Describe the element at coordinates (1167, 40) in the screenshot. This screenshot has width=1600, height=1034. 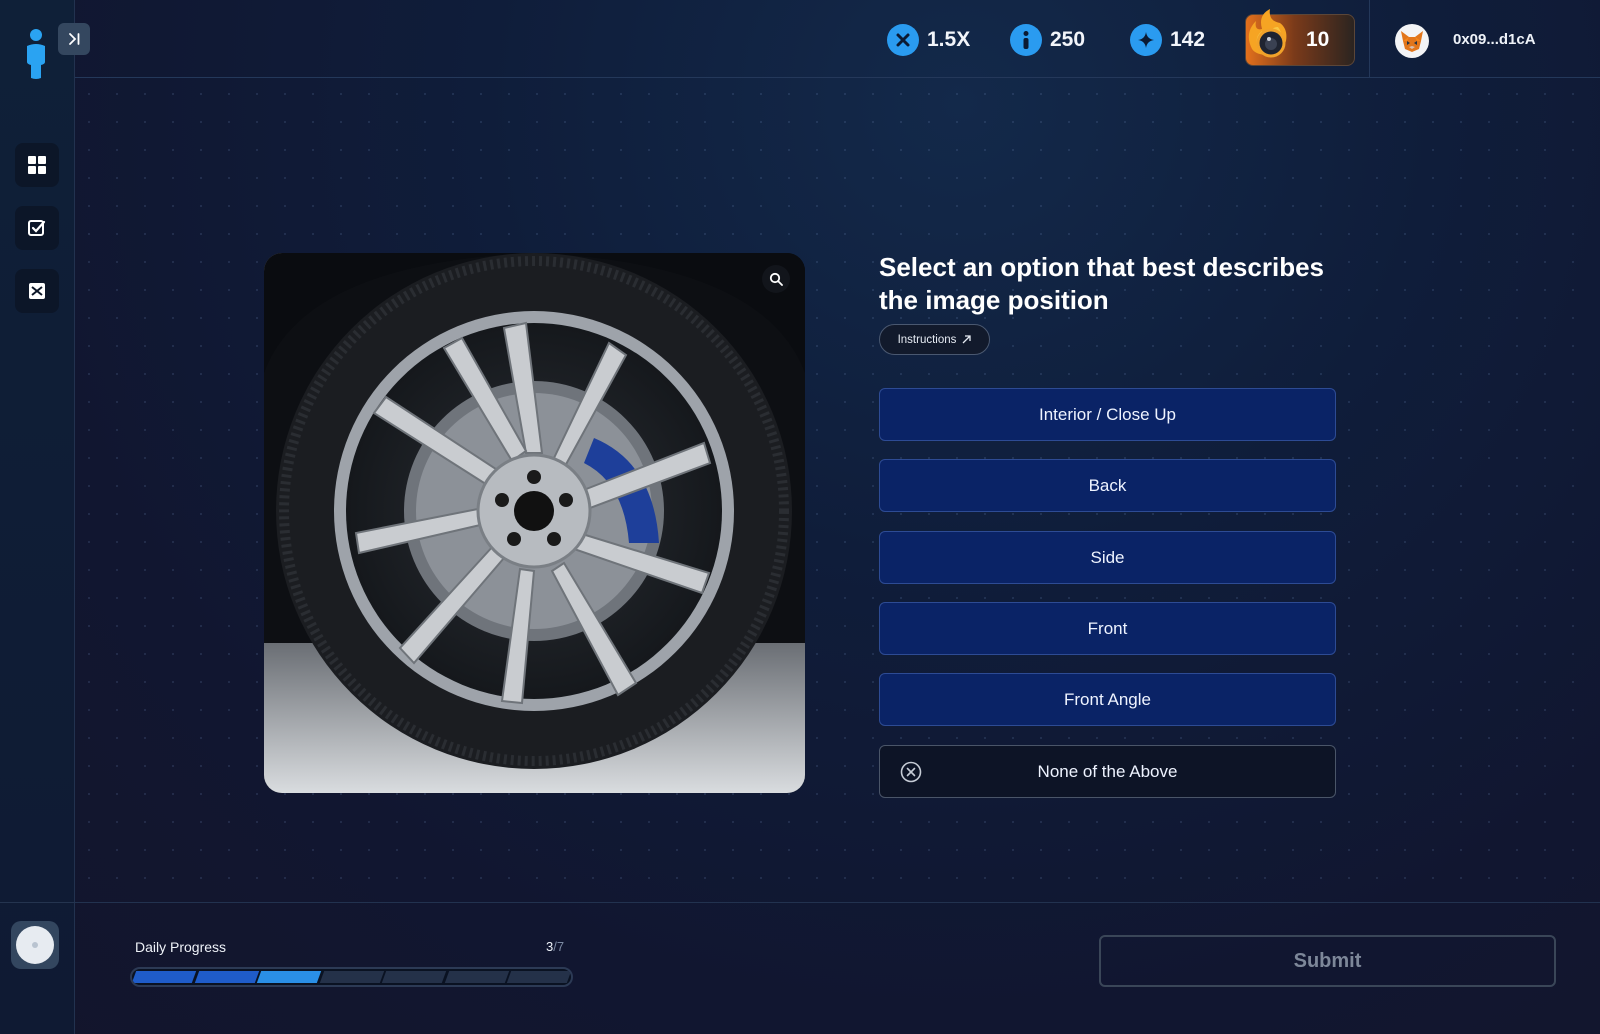
I see `gems-stat: 142` at that location.